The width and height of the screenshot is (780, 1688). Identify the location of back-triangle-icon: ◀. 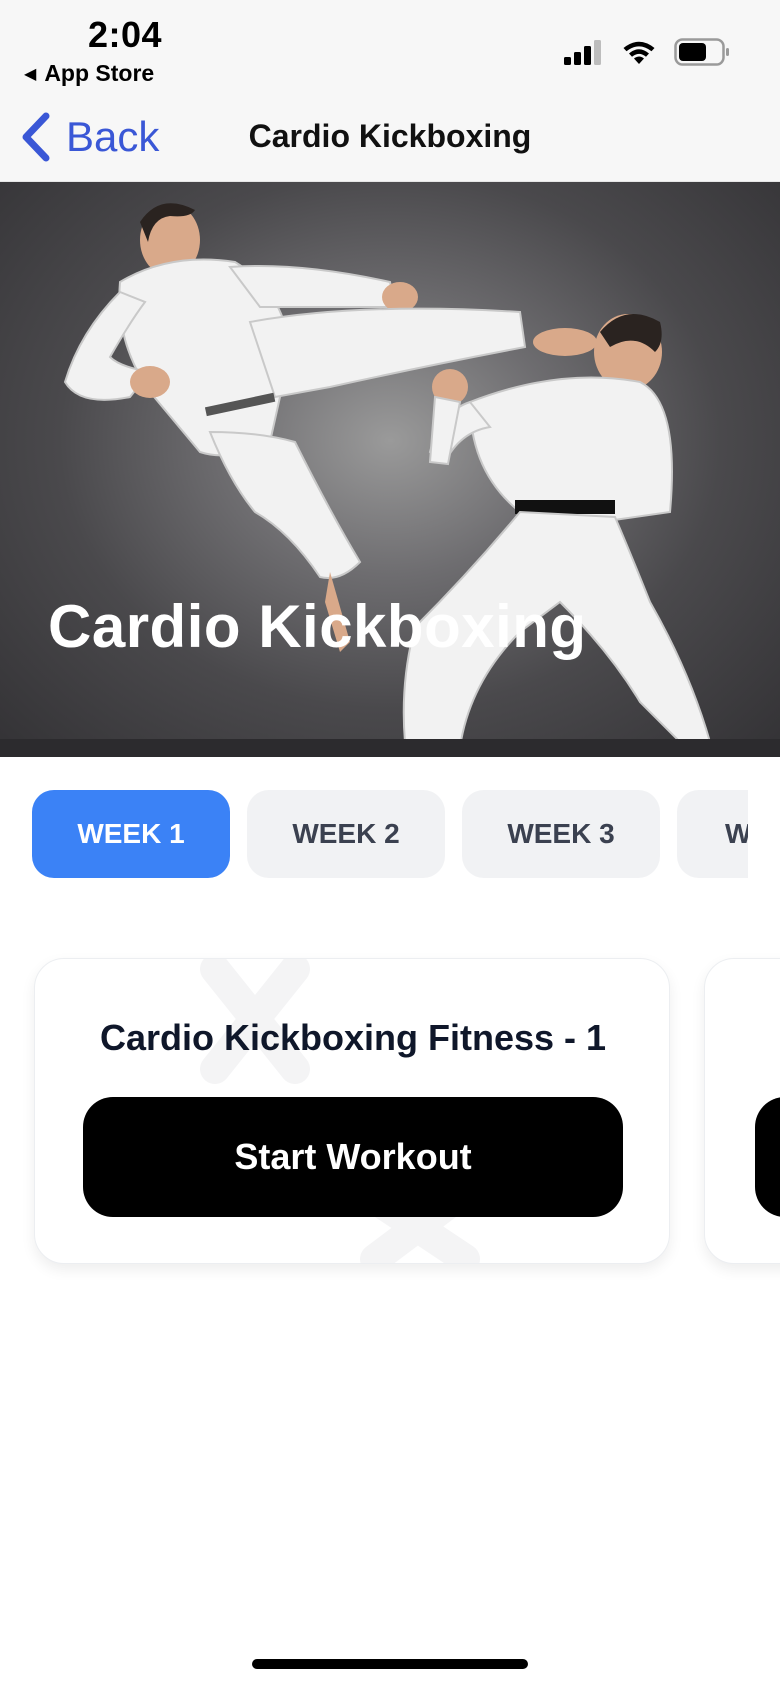
(30, 74).